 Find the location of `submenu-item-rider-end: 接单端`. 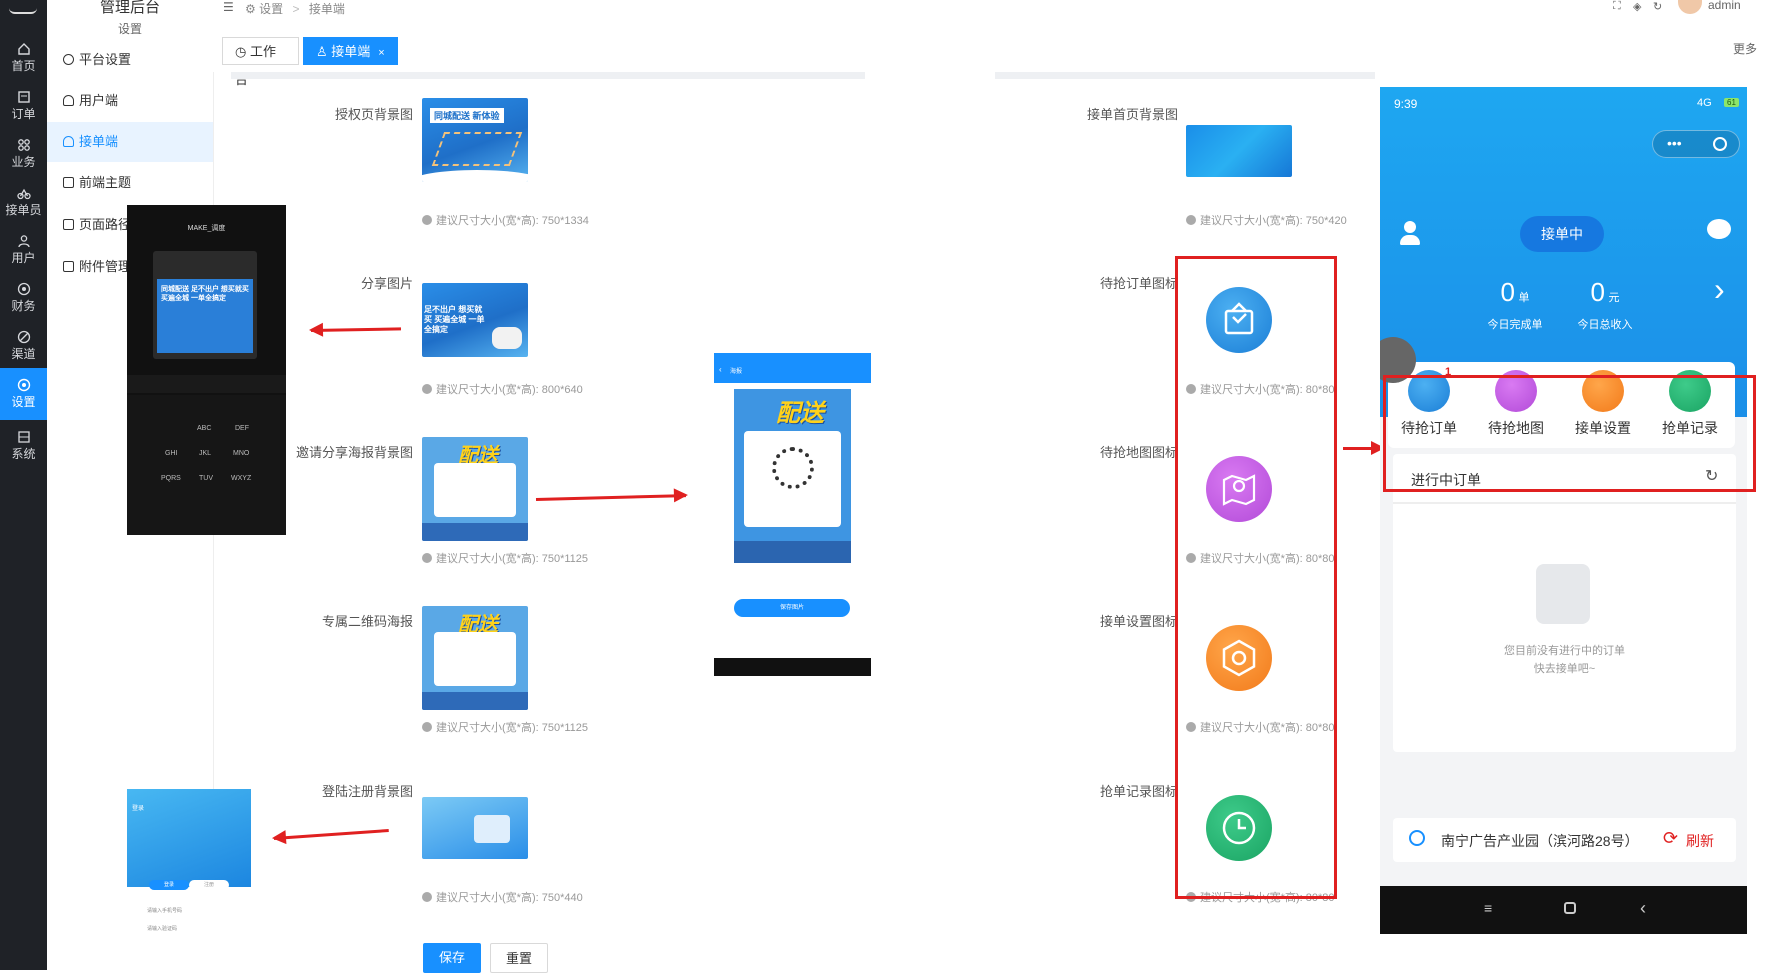

submenu-item-rider-end: 接单端 is located at coordinates (130, 142).